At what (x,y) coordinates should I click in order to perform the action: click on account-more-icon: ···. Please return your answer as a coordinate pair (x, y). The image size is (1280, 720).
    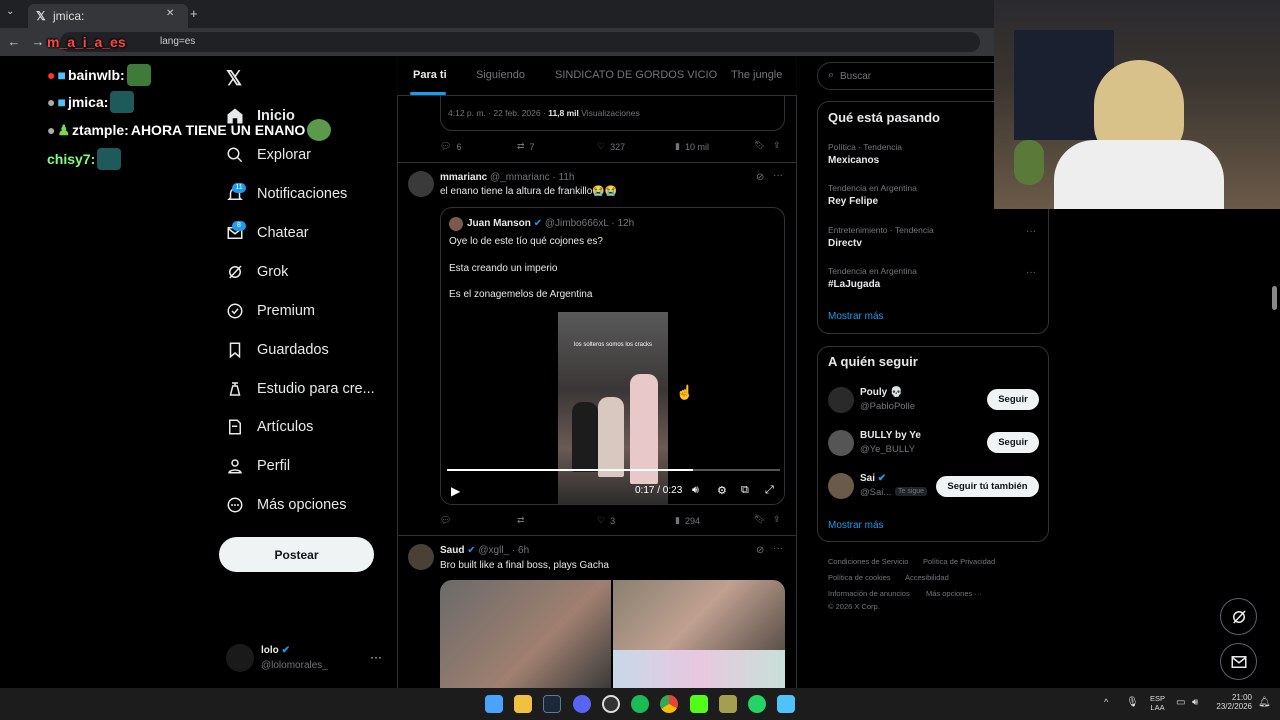
    Looking at the image, I should click on (376, 657).